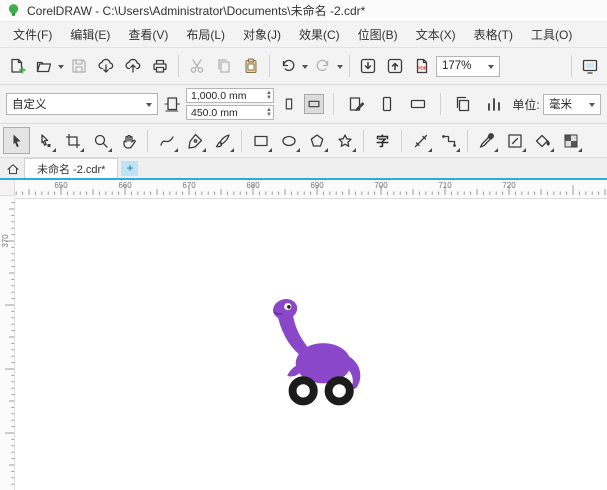  What do you see at coordinates (230, 95) in the screenshot?
I see `page-width-field: 1,000.0 mm ▲ ▼` at bounding box center [230, 95].